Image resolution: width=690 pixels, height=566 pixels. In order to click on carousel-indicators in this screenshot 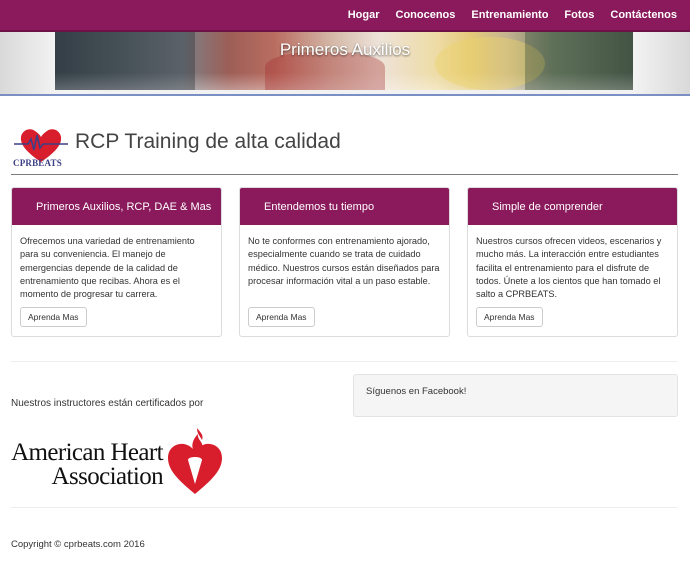, I will do `click(342, 102)`.